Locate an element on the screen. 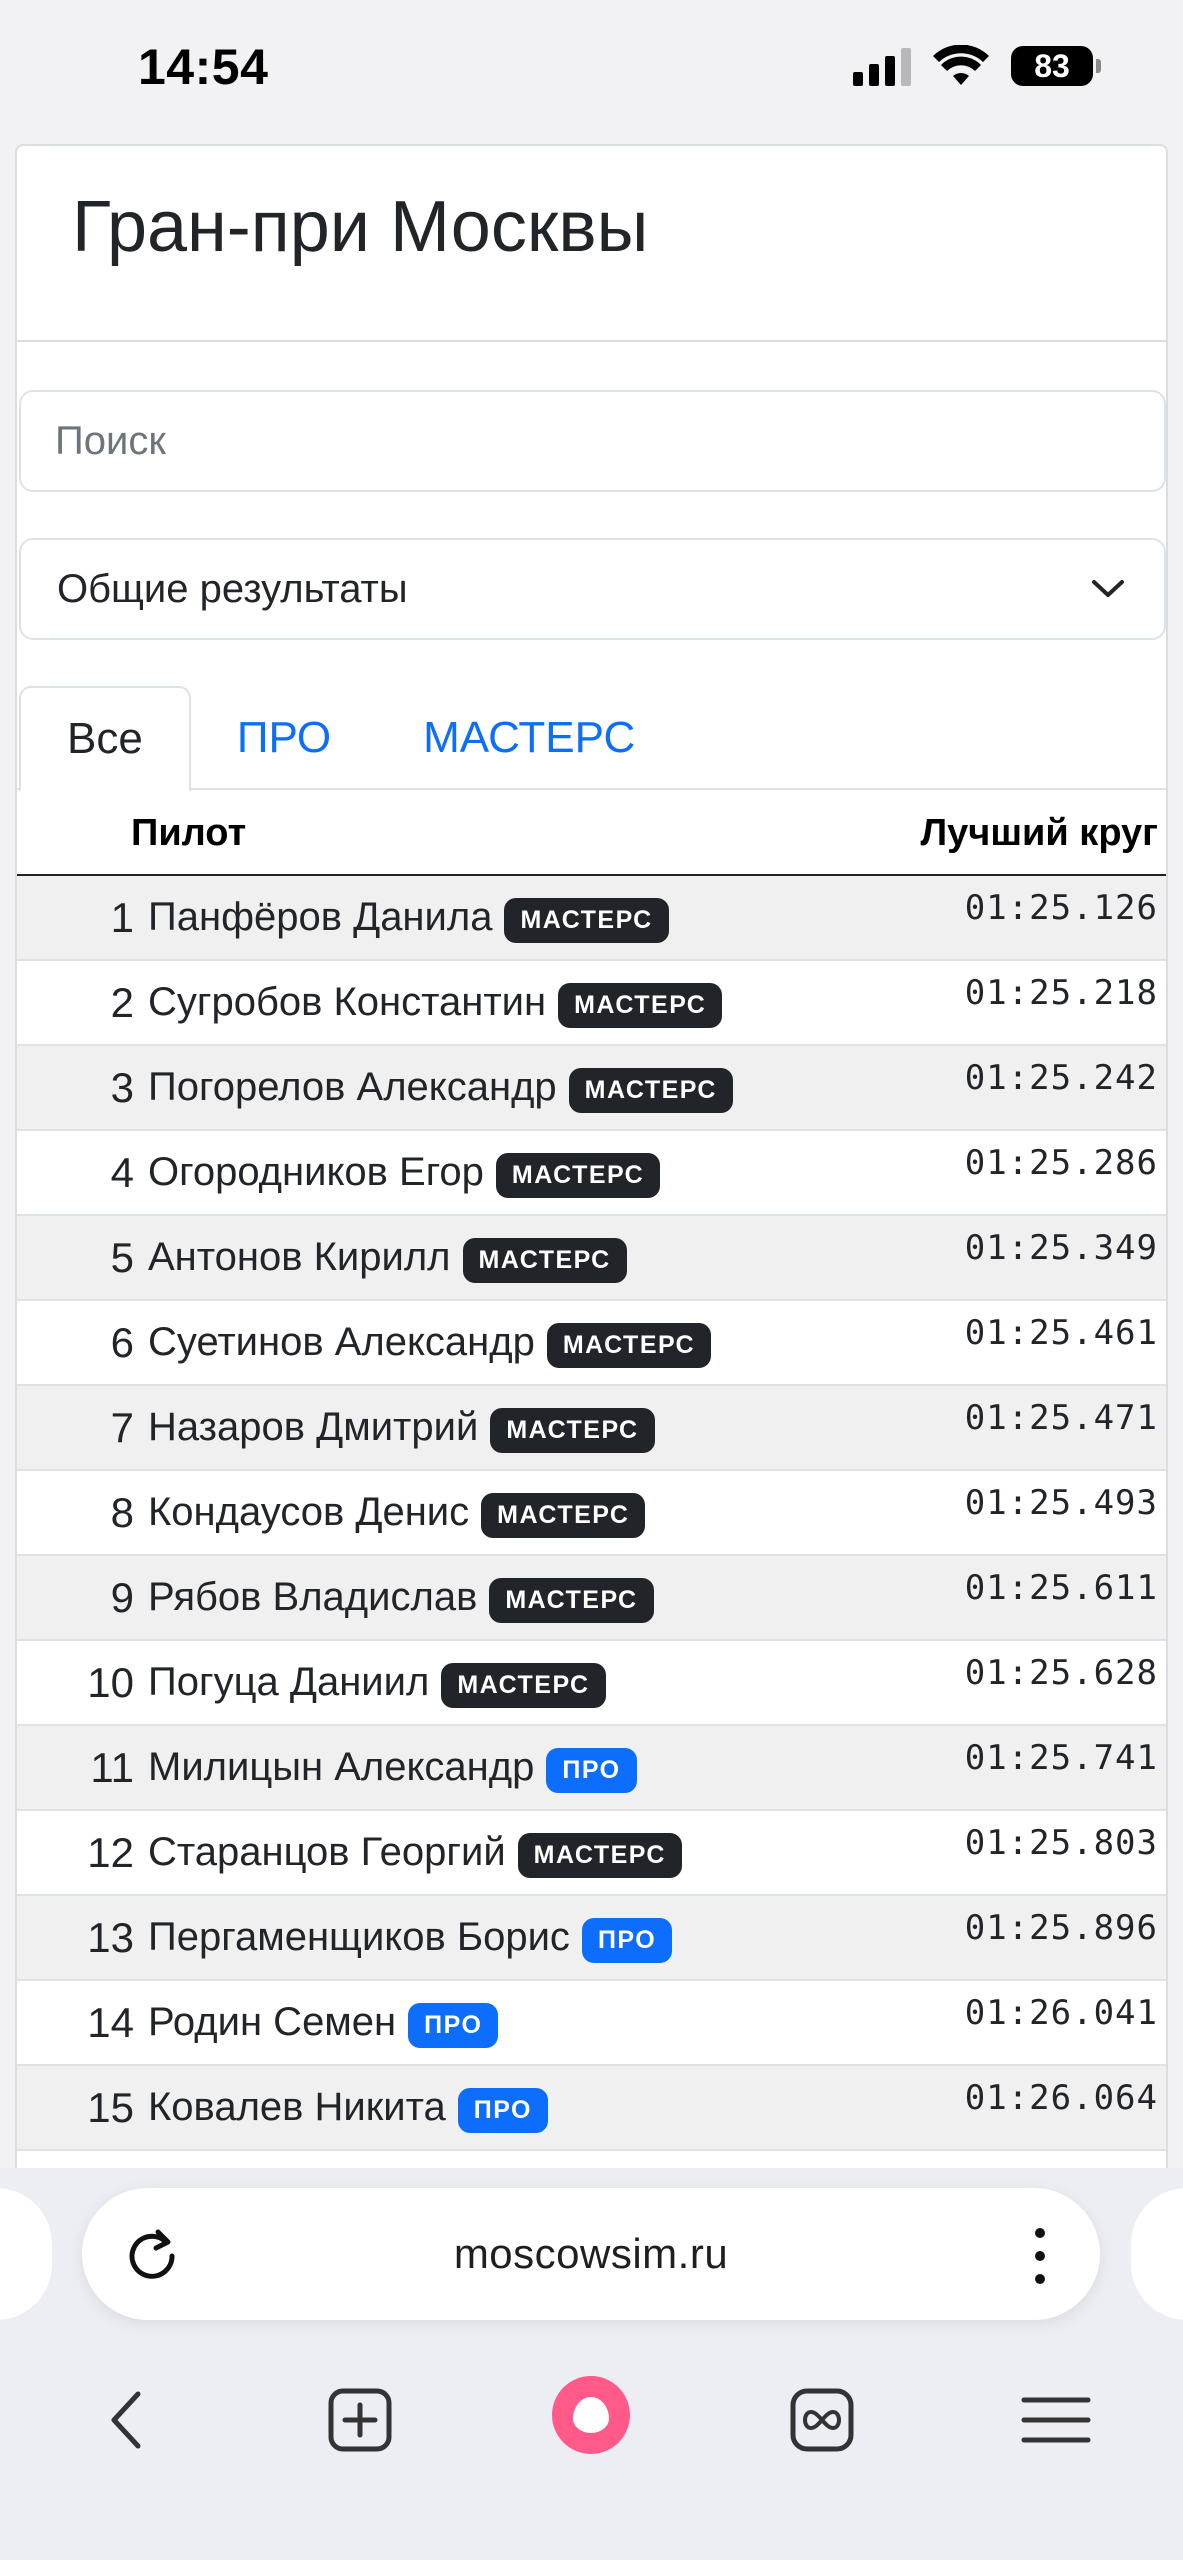 The height and width of the screenshot is (2560, 1183). row-position: 13 is located at coordinates (110, 1937).